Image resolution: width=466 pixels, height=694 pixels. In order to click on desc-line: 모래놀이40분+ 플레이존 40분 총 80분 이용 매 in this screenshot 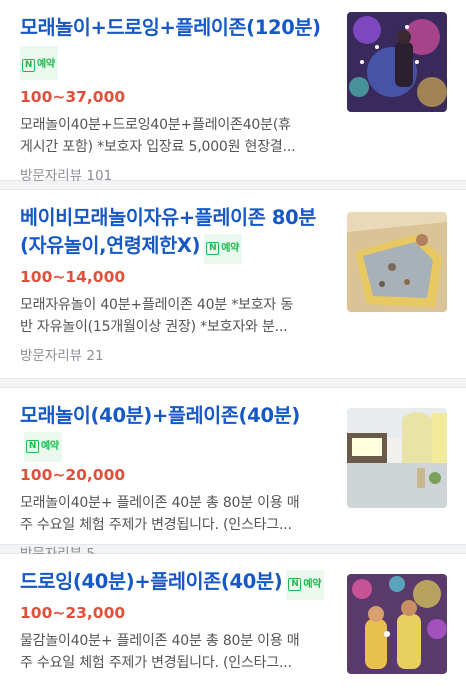, I will do `click(160, 502)`.